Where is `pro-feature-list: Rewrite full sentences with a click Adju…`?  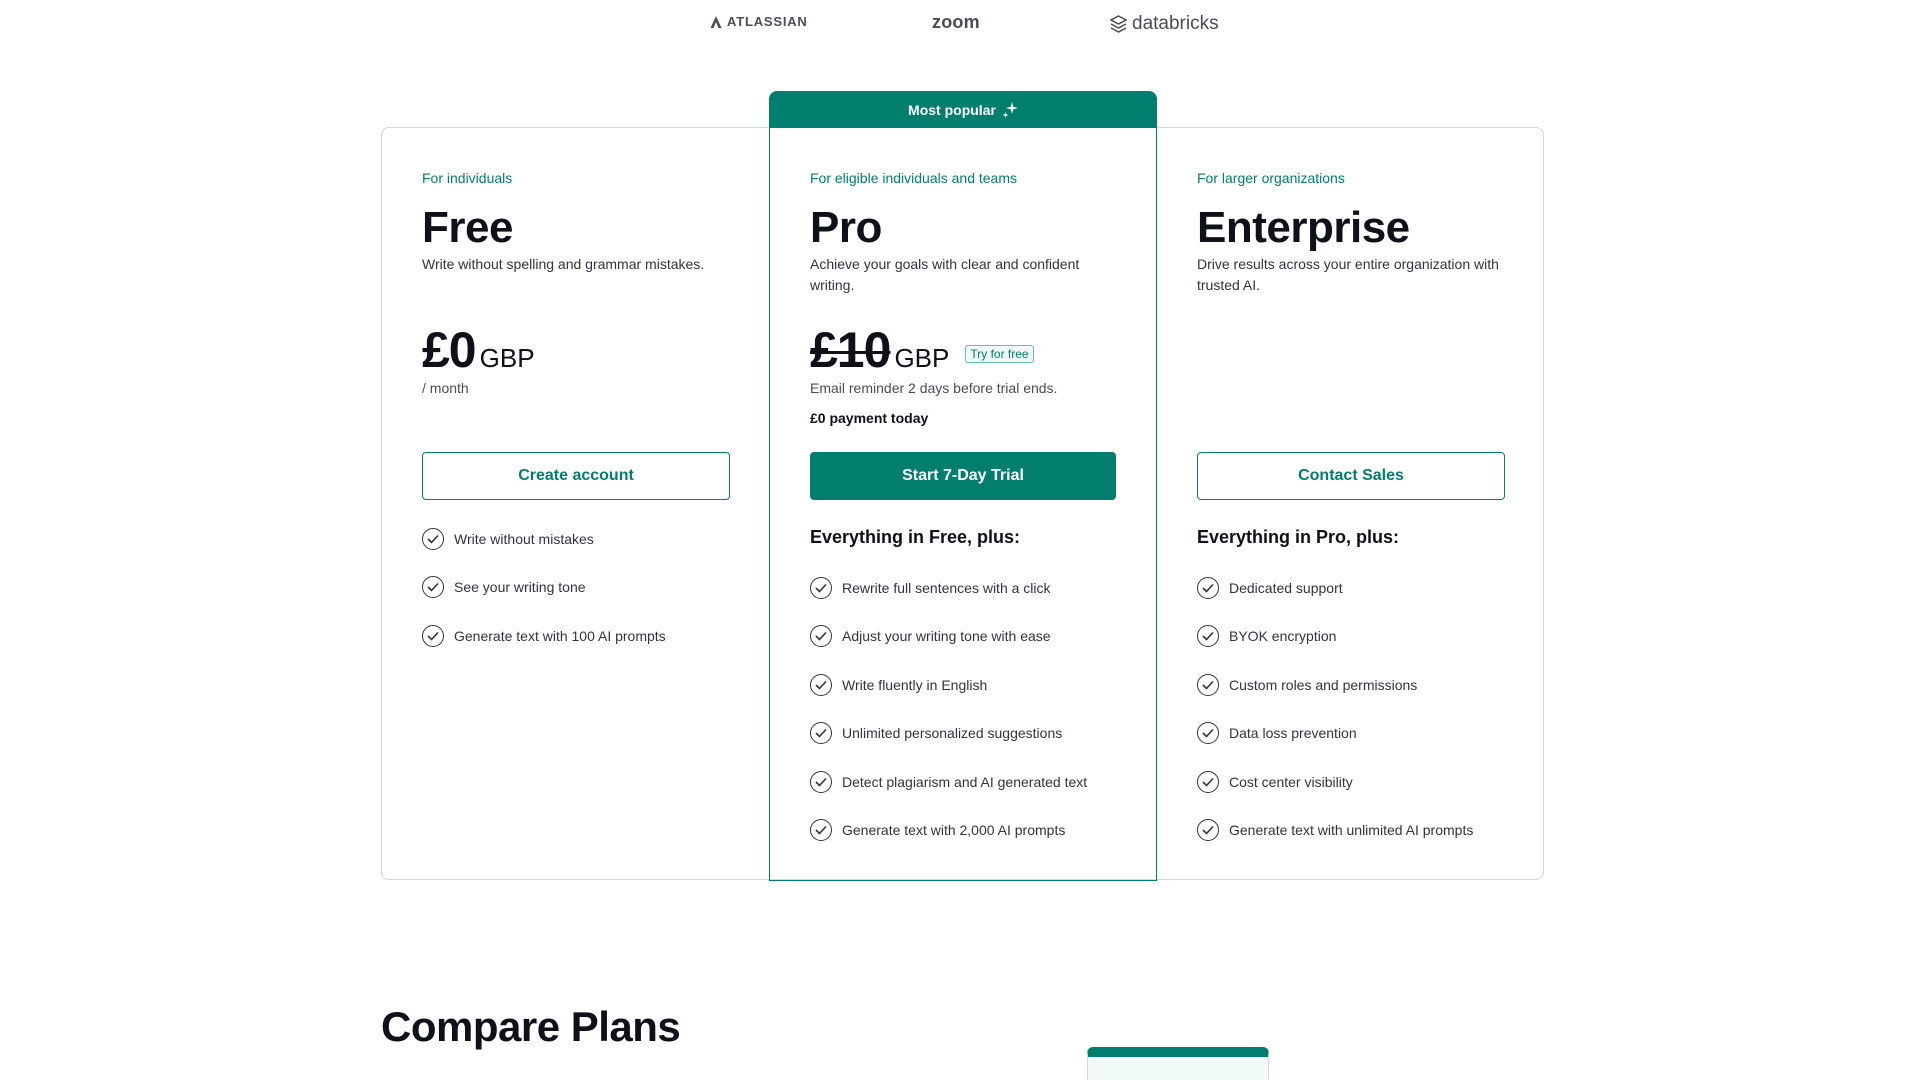
pro-feature-list: Rewrite full sentences with a click Adju… is located at coordinates (948, 721).